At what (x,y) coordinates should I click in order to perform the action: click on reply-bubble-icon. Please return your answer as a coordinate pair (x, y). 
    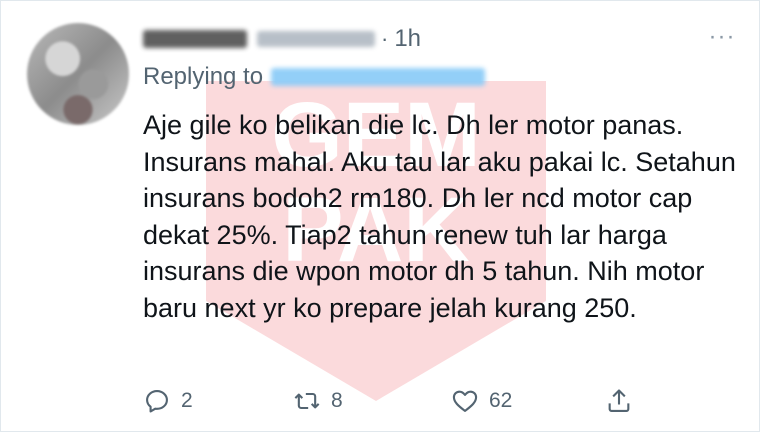
    Looking at the image, I should click on (157, 401).